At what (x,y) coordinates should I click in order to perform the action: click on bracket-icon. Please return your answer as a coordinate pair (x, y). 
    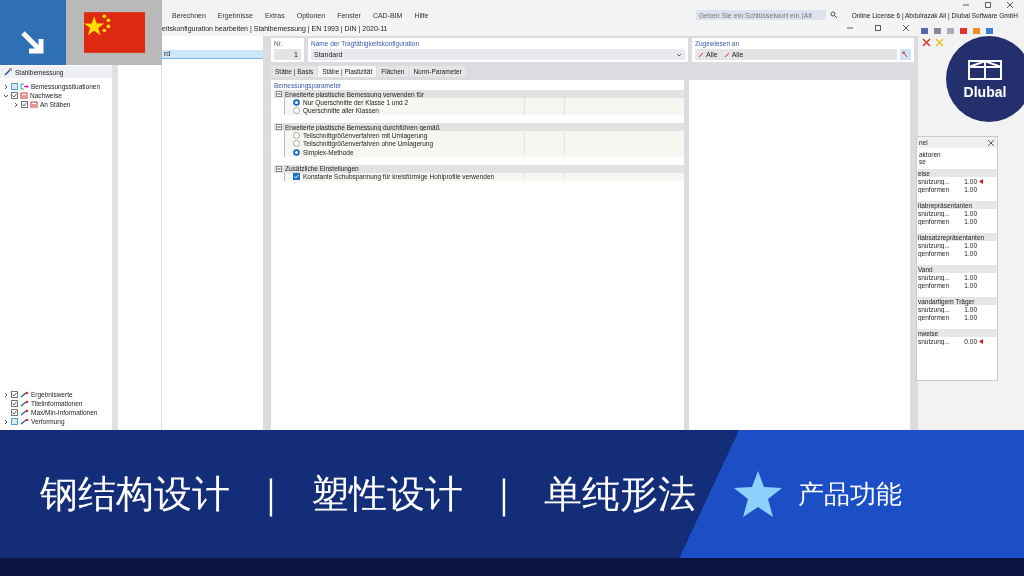
    Looking at the image, I should click on (24, 86).